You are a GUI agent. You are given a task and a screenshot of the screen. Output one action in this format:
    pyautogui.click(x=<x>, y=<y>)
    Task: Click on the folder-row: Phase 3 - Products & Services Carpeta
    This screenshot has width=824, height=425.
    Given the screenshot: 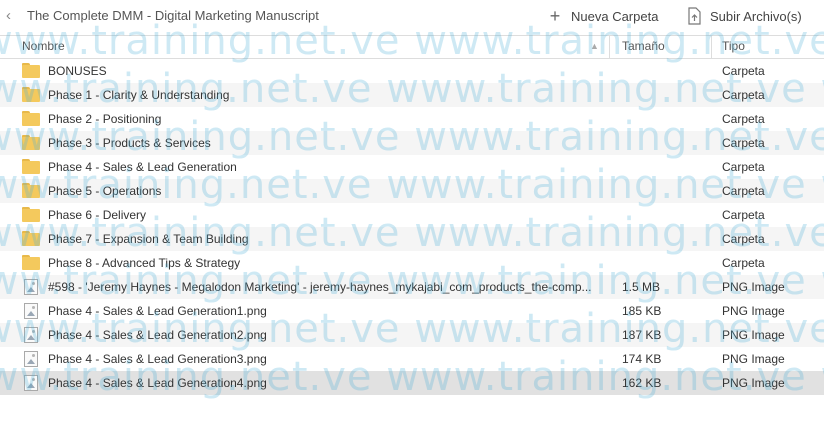 What is the action you would take?
    pyautogui.click(x=412, y=143)
    